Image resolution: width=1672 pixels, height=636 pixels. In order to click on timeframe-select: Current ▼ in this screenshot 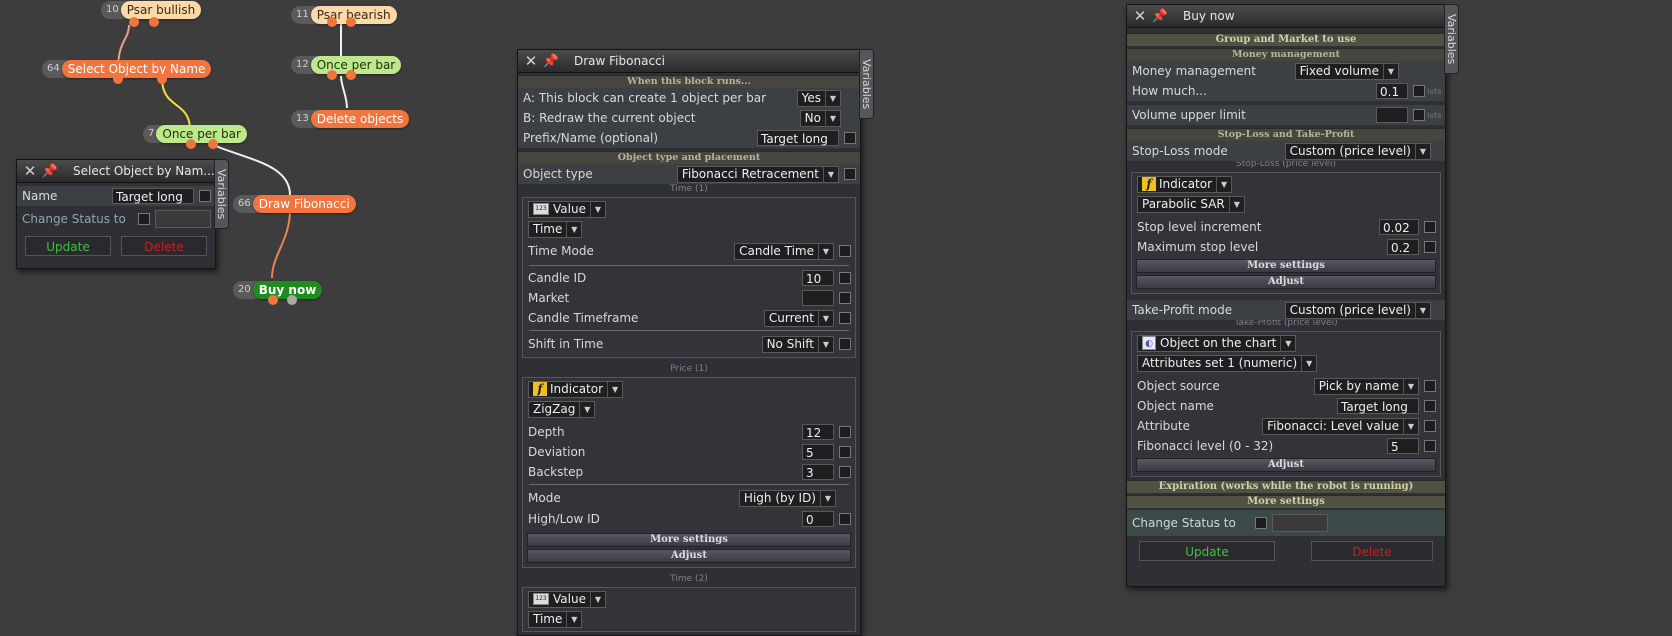, I will do `click(798, 318)`.